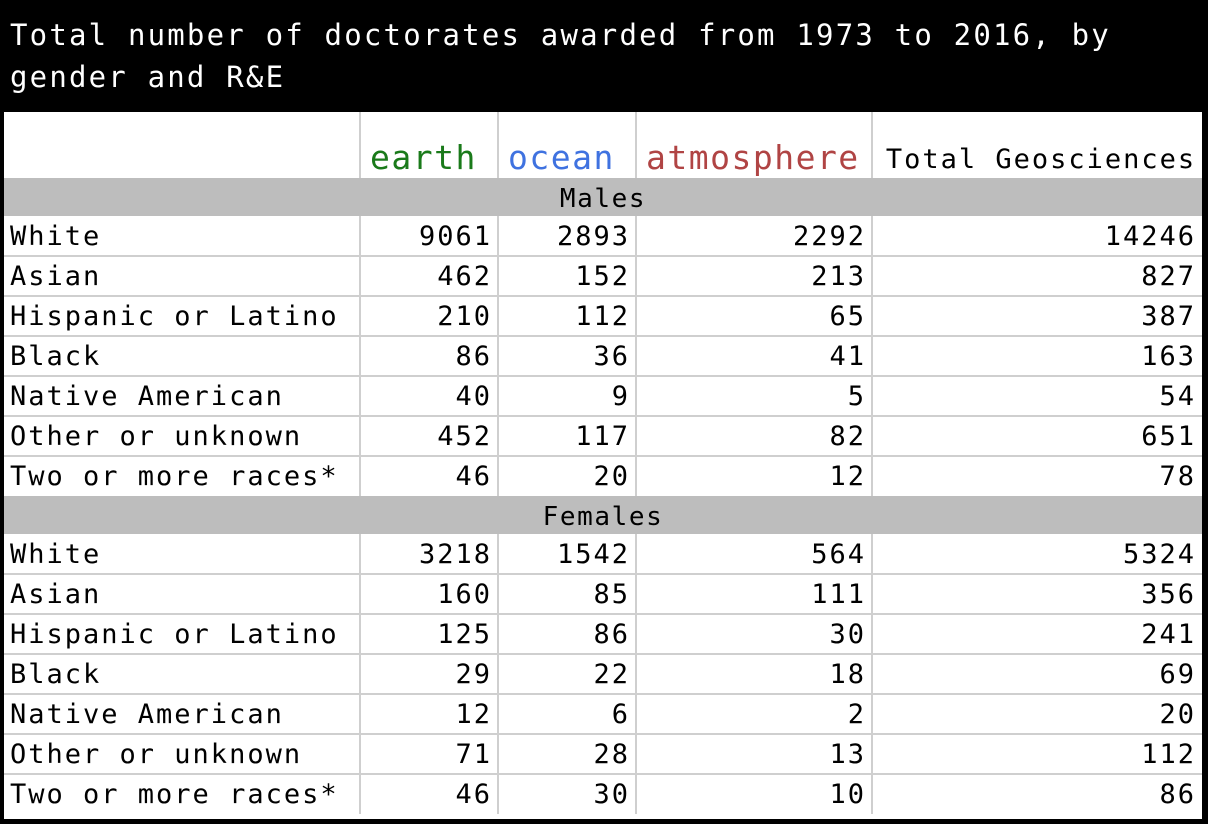  Describe the element at coordinates (423, 157) in the screenshot. I see `column-header: earth` at that location.